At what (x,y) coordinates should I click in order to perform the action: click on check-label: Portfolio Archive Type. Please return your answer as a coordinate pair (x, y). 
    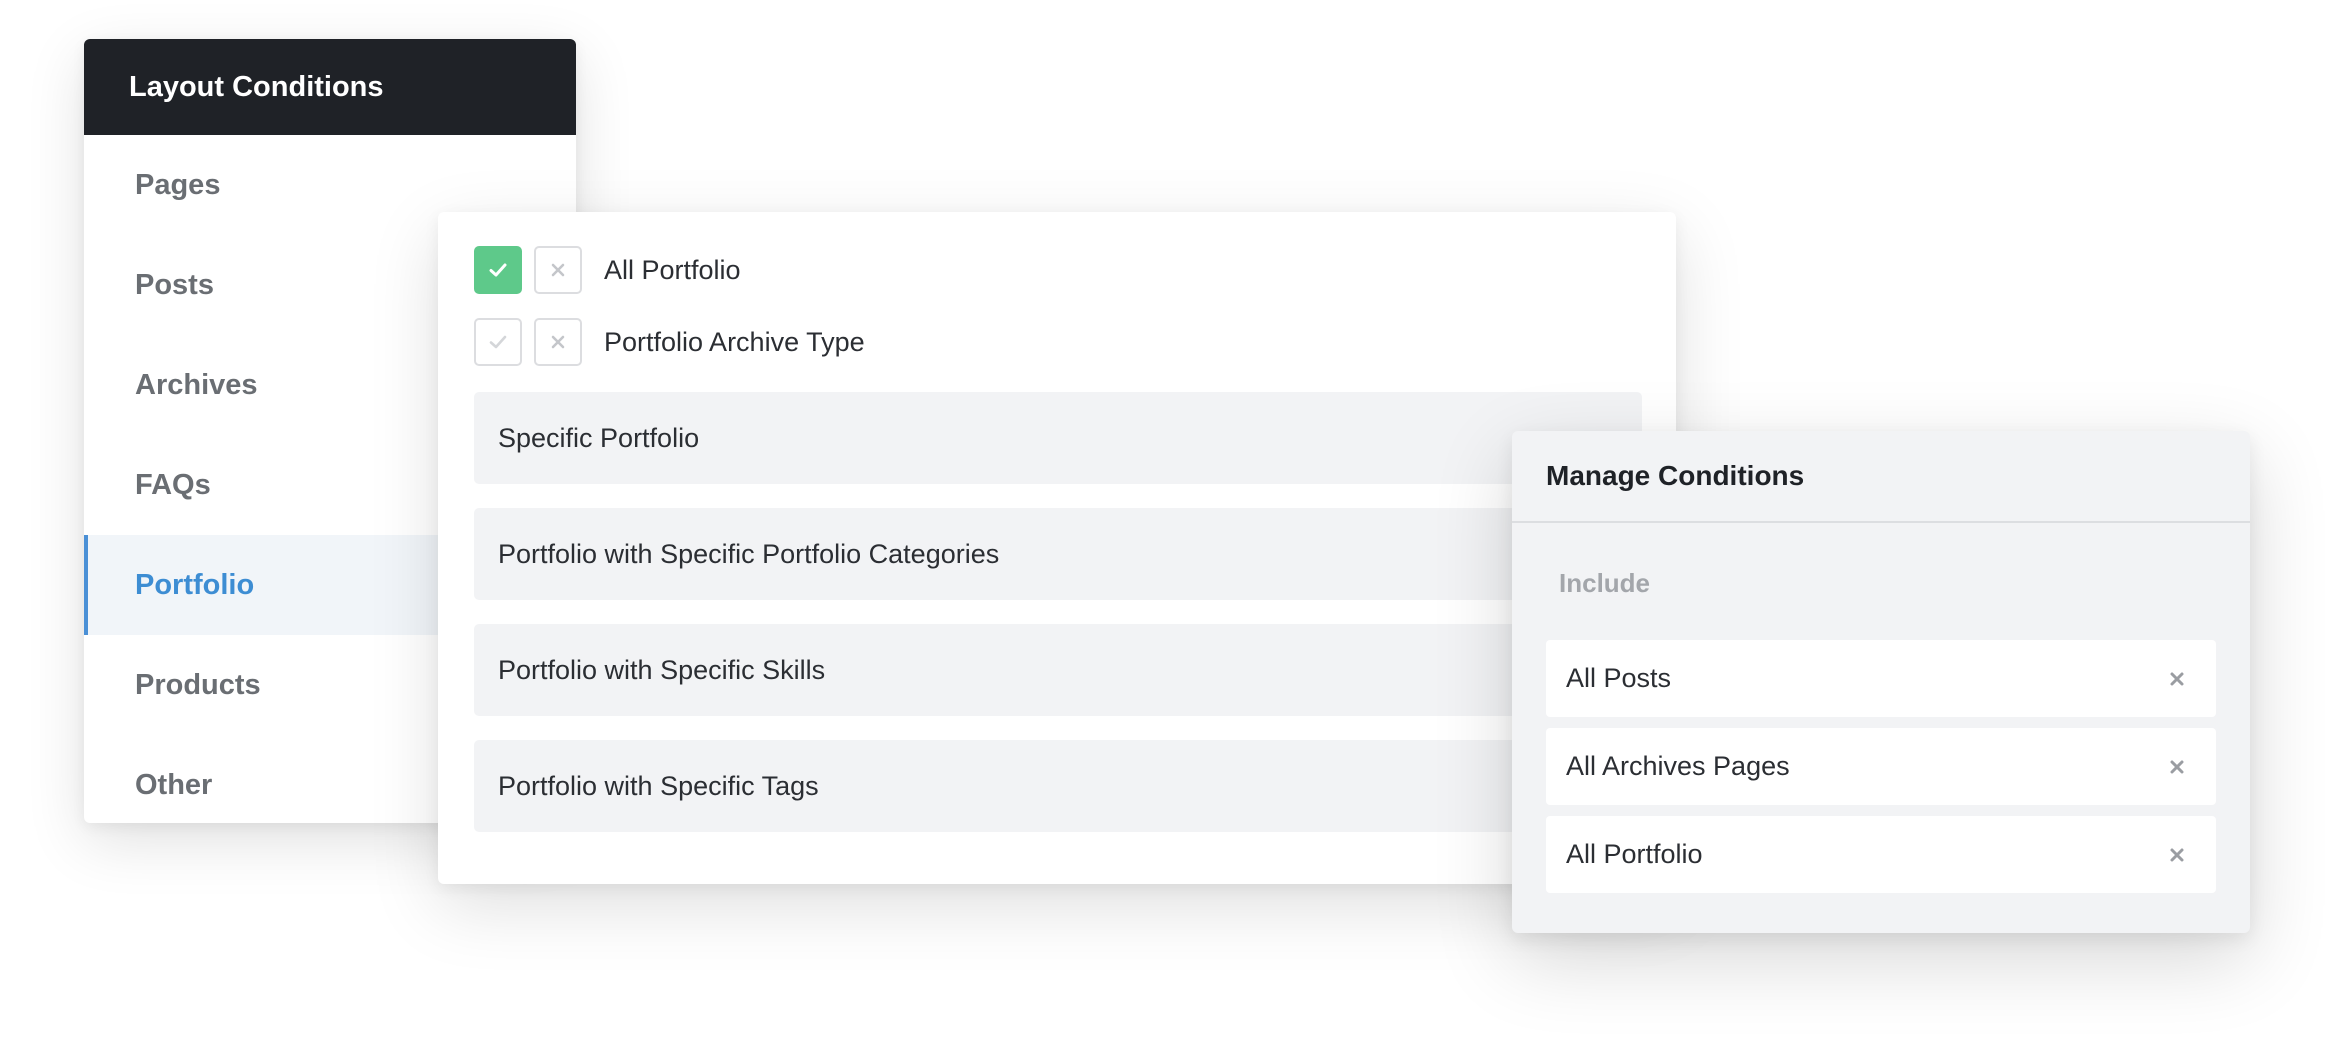
    Looking at the image, I should click on (734, 341).